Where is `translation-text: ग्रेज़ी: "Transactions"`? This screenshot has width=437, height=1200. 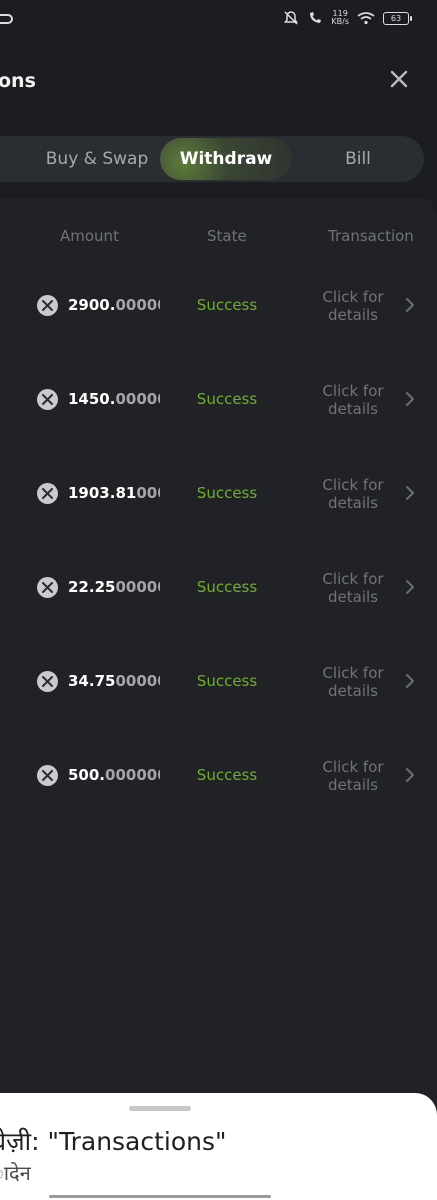 translation-text: ग्रेज़ी: "Transactions" is located at coordinates (113, 1141).